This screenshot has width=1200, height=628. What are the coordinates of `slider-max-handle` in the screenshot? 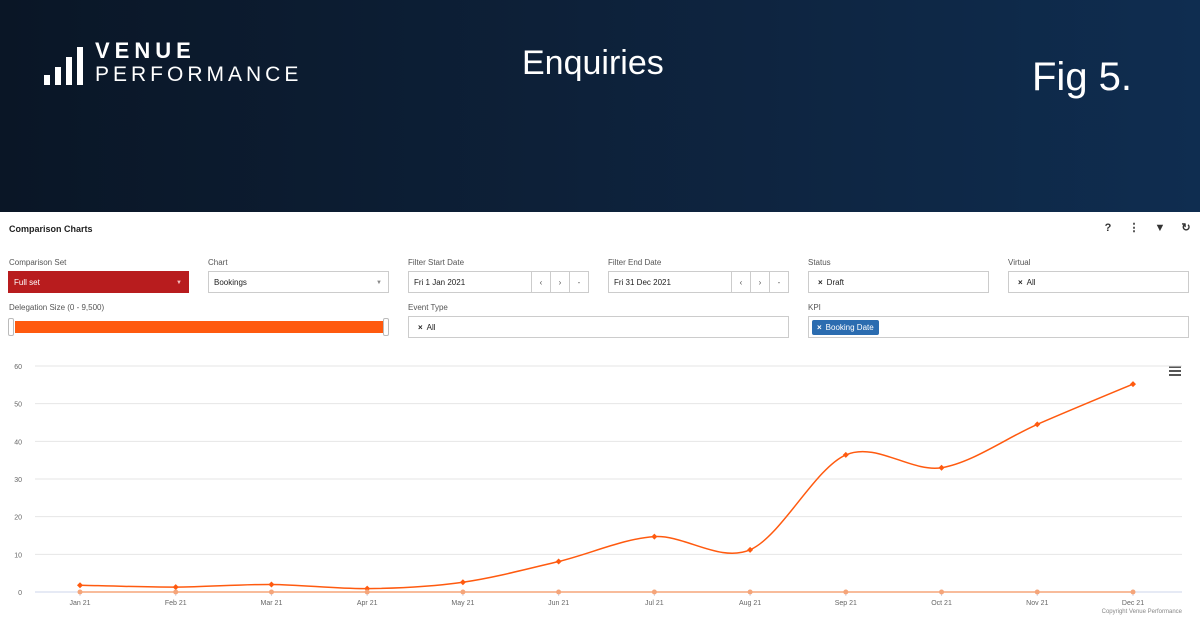 It's located at (386, 327).